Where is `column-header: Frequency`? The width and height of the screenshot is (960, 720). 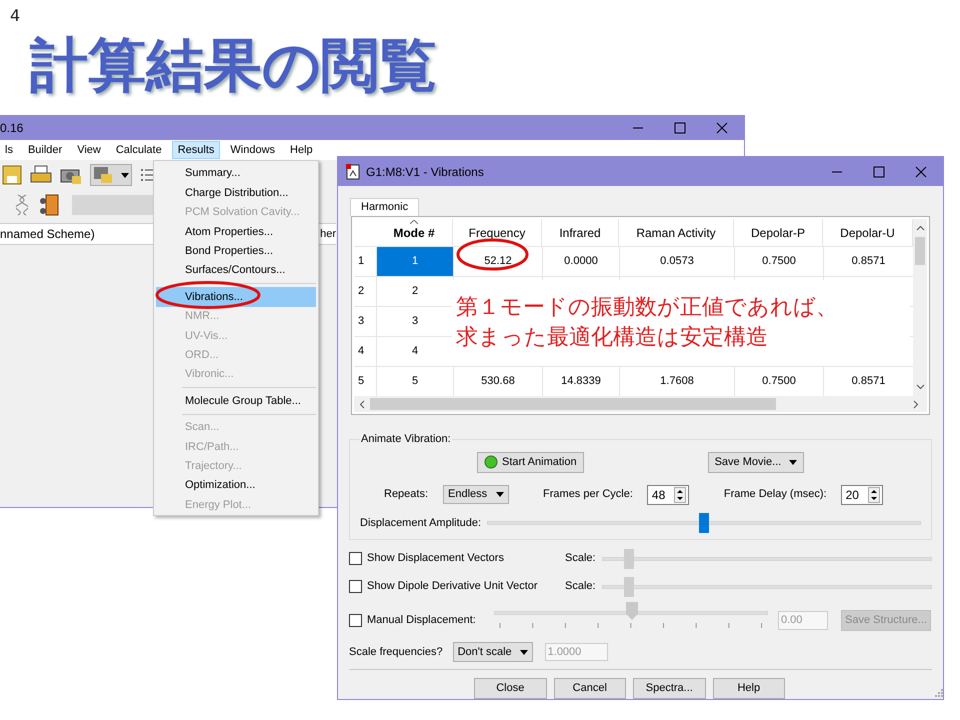
column-header: Frequency is located at coordinates (497, 232).